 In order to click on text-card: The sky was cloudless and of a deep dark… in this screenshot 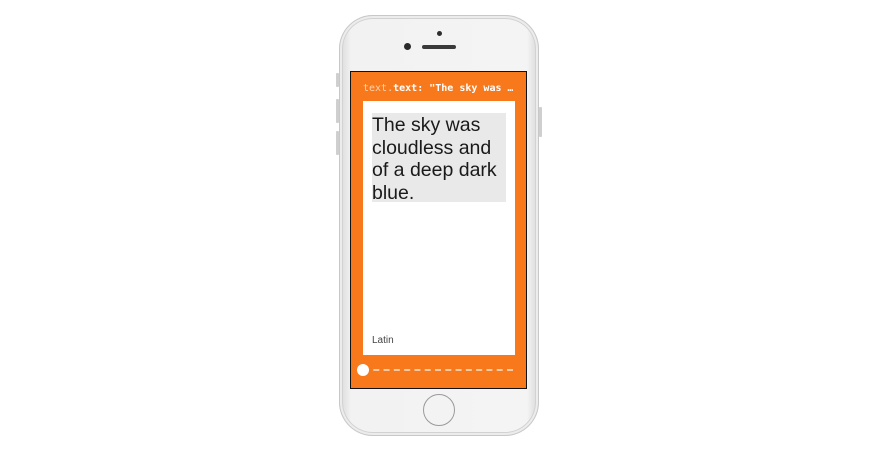, I will do `click(439, 228)`.